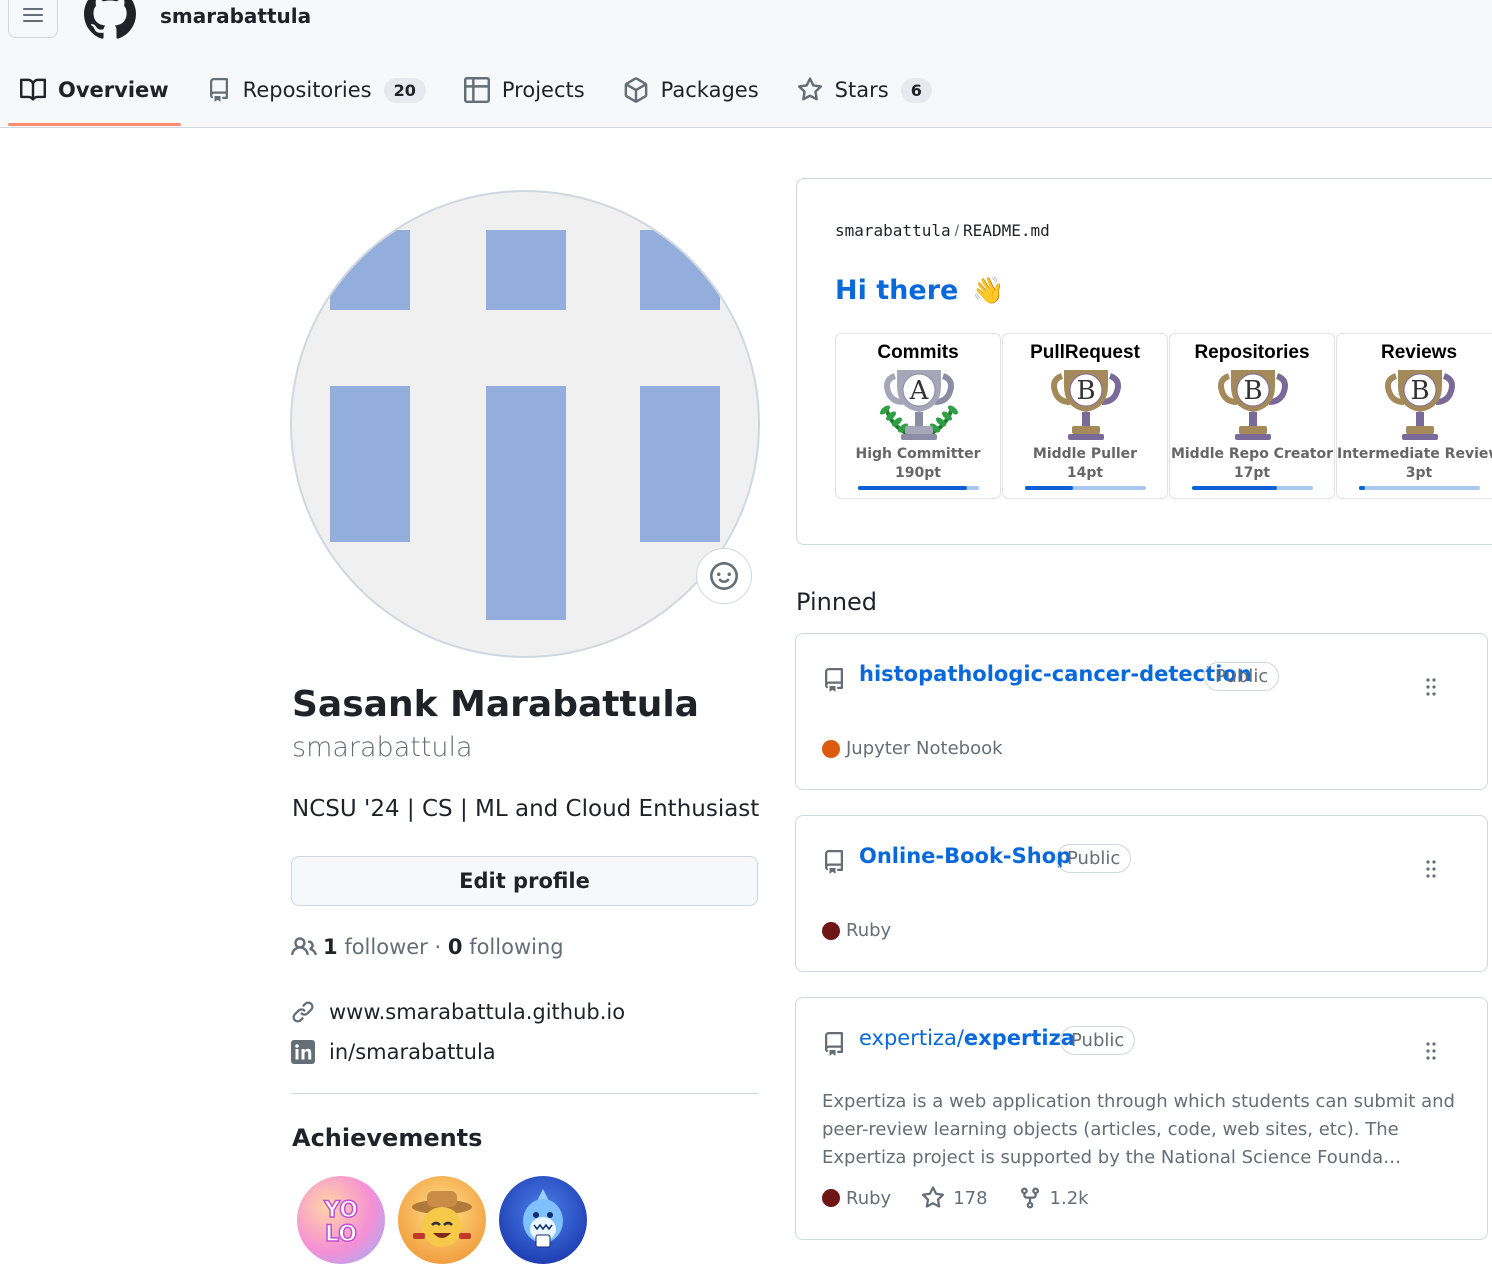 The height and width of the screenshot is (1268, 1492). What do you see at coordinates (1242, 676) in the screenshot?
I see `visibility-badge: Public` at bounding box center [1242, 676].